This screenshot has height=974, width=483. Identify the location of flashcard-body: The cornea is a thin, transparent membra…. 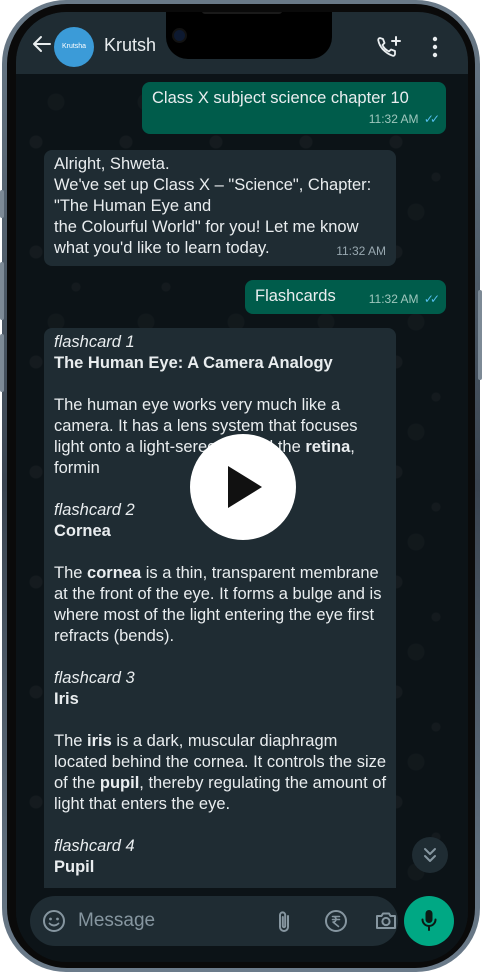
(221, 605).